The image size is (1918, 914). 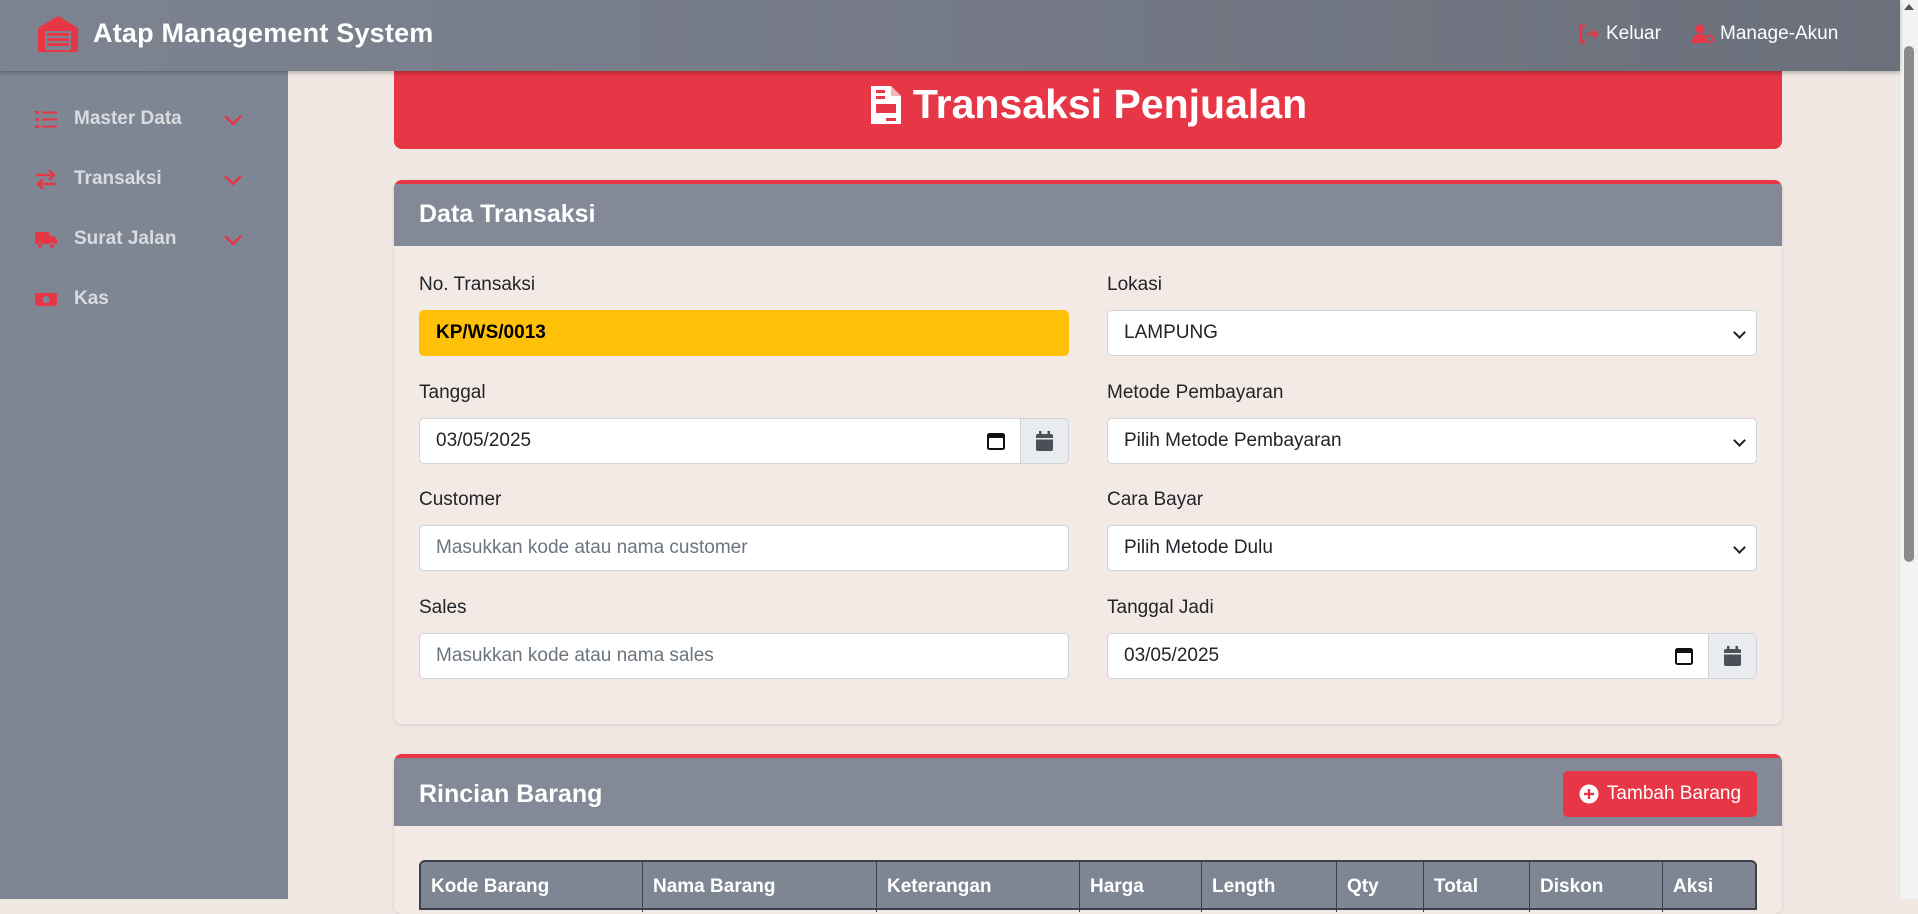 What do you see at coordinates (1589, 34) in the screenshot?
I see `logout-icon` at bounding box center [1589, 34].